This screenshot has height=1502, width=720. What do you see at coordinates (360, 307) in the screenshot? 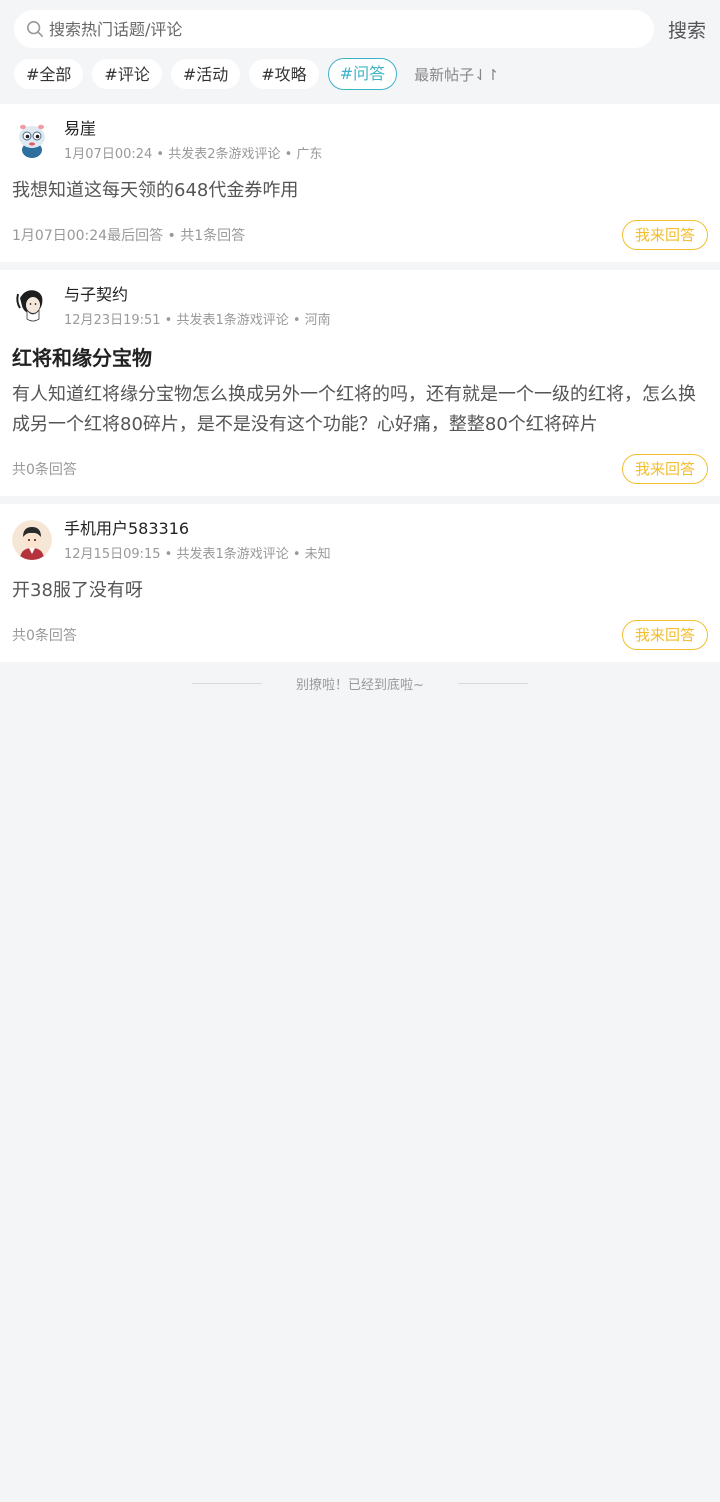
I see `post-header: 与子契约 12月23日19:51 • 共发表1条游戏评论 • 河南` at bounding box center [360, 307].